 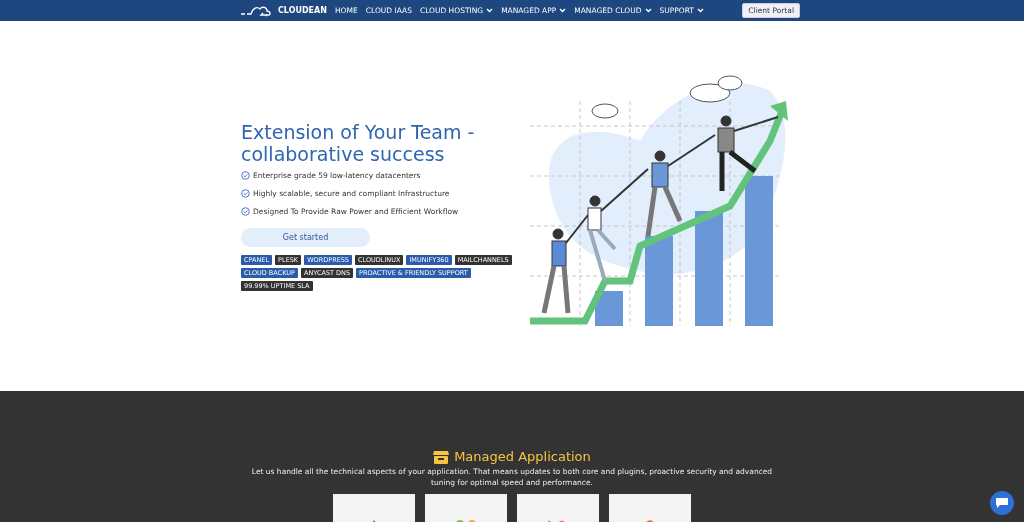 What do you see at coordinates (609, 308) in the screenshot?
I see `chart-bar` at bounding box center [609, 308].